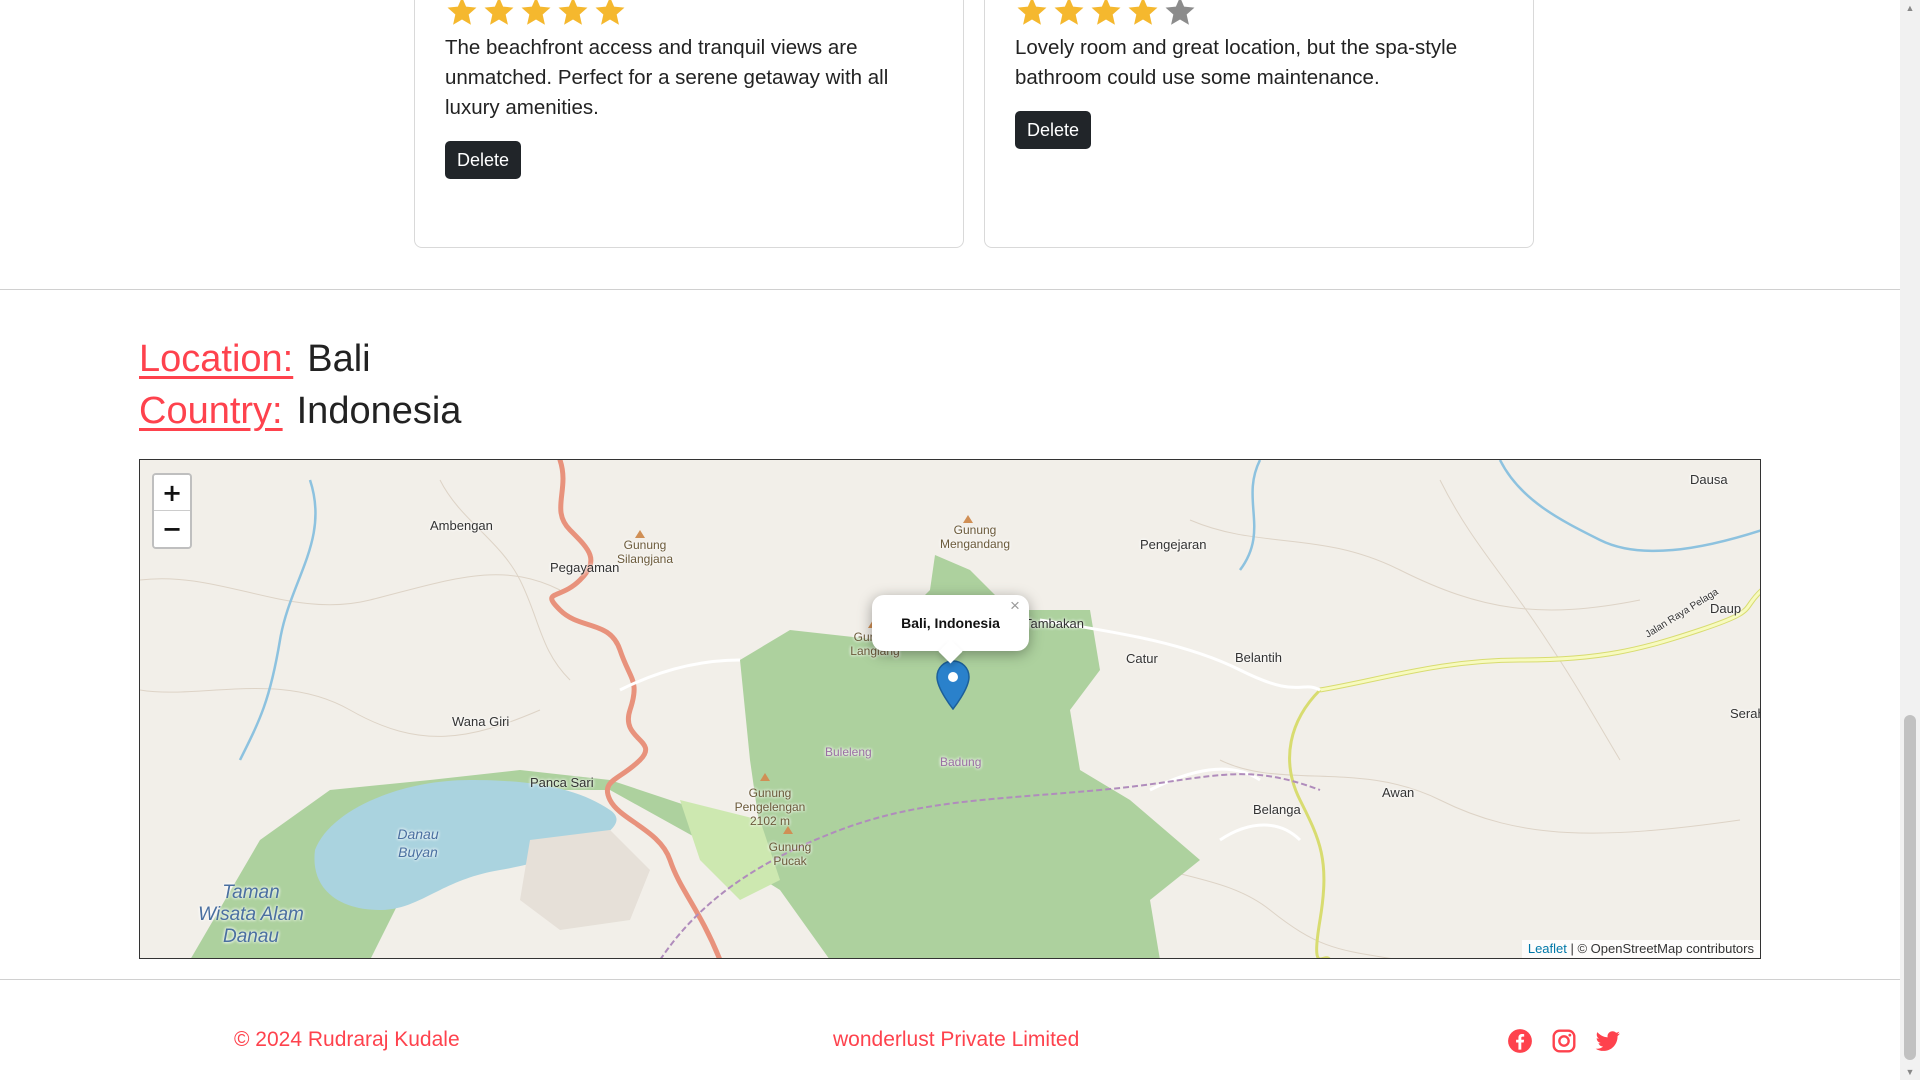 The height and width of the screenshot is (1080, 1920). What do you see at coordinates (216, 359) in the screenshot?
I see `location-label: Location:` at bounding box center [216, 359].